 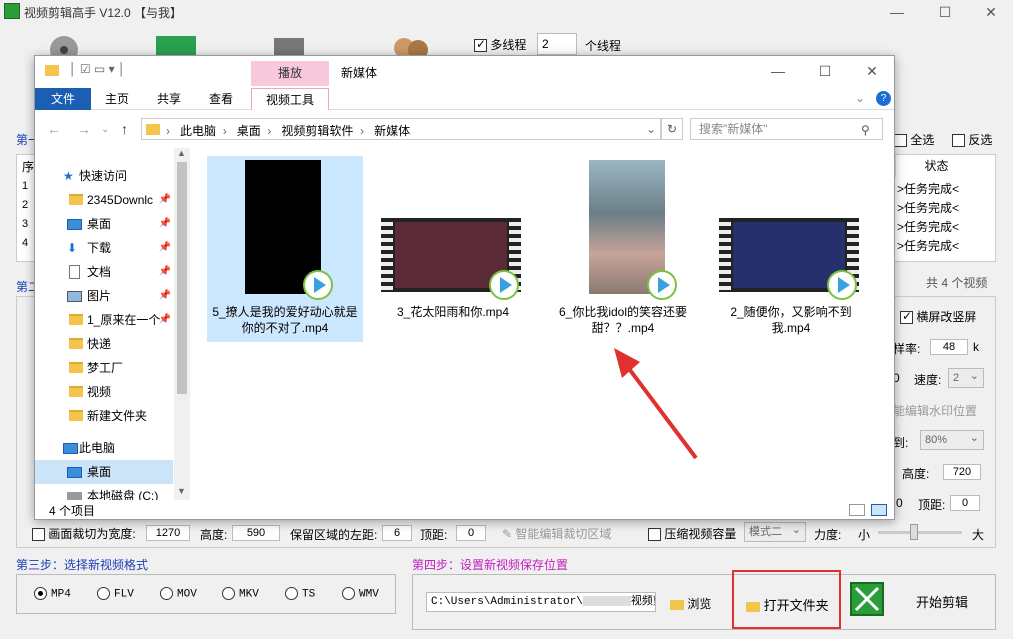 I want to click on format-mov: MOV, so click(x=178, y=593).